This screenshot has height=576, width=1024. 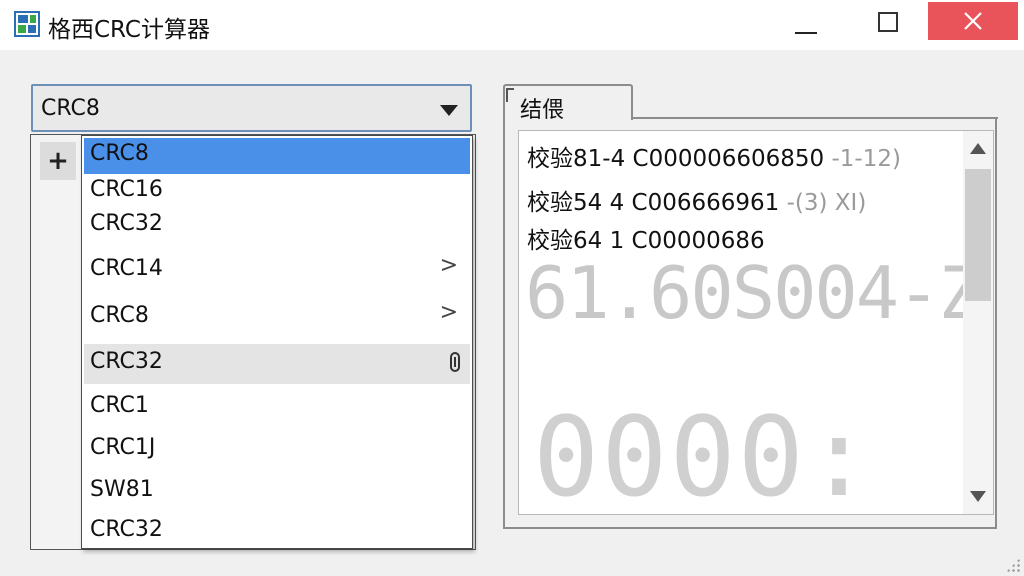 What do you see at coordinates (646, 238) in the screenshot?
I see `result-line: 校验64 1 C00000686` at bounding box center [646, 238].